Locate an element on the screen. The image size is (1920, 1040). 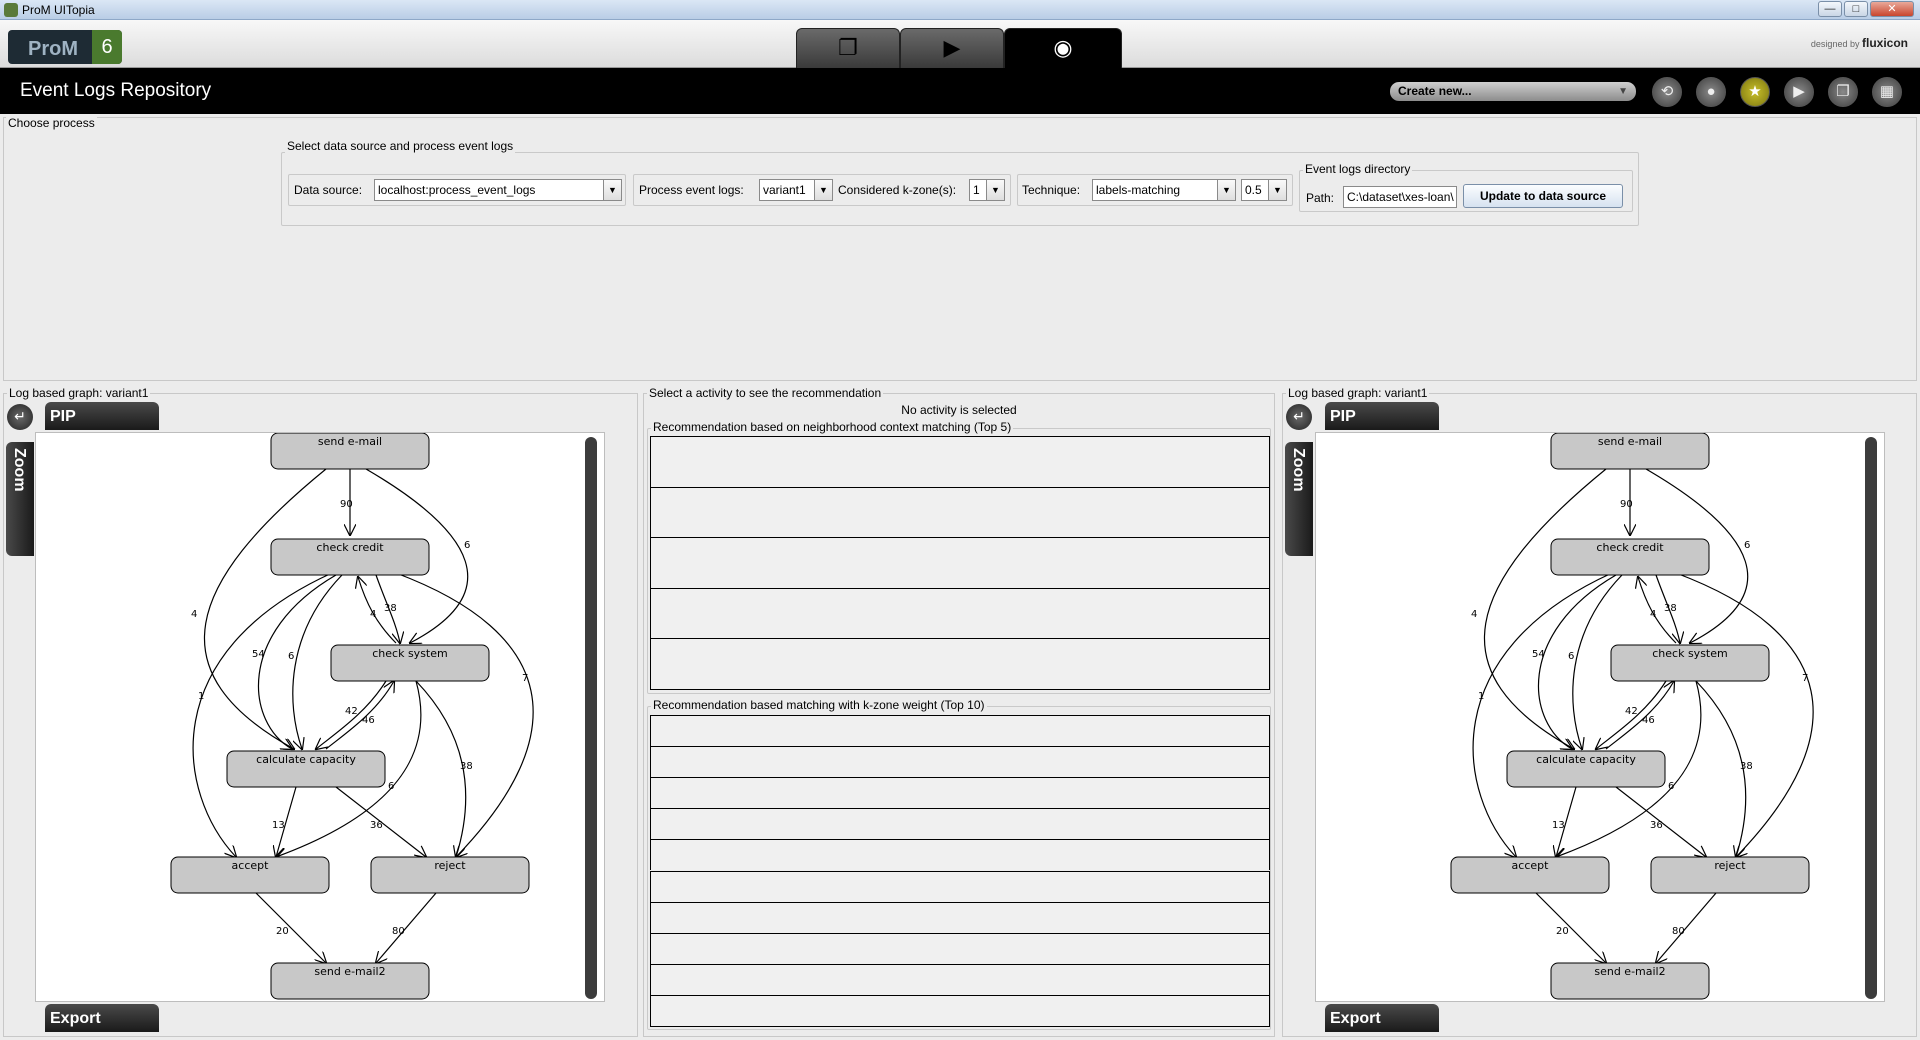
path-label: Path: is located at coordinates (1320, 198).